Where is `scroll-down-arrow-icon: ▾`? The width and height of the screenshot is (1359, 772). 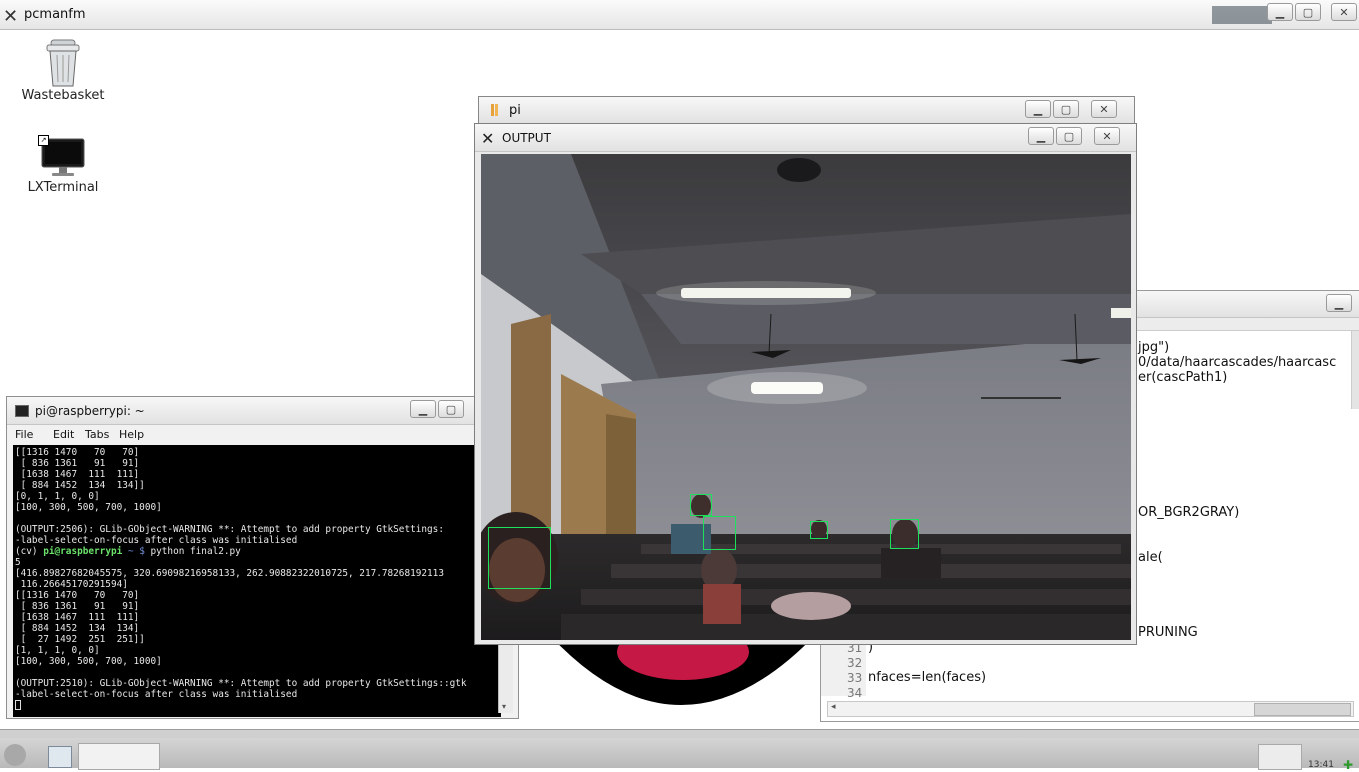 scroll-down-arrow-icon: ▾ is located at coordinates (504, 706).